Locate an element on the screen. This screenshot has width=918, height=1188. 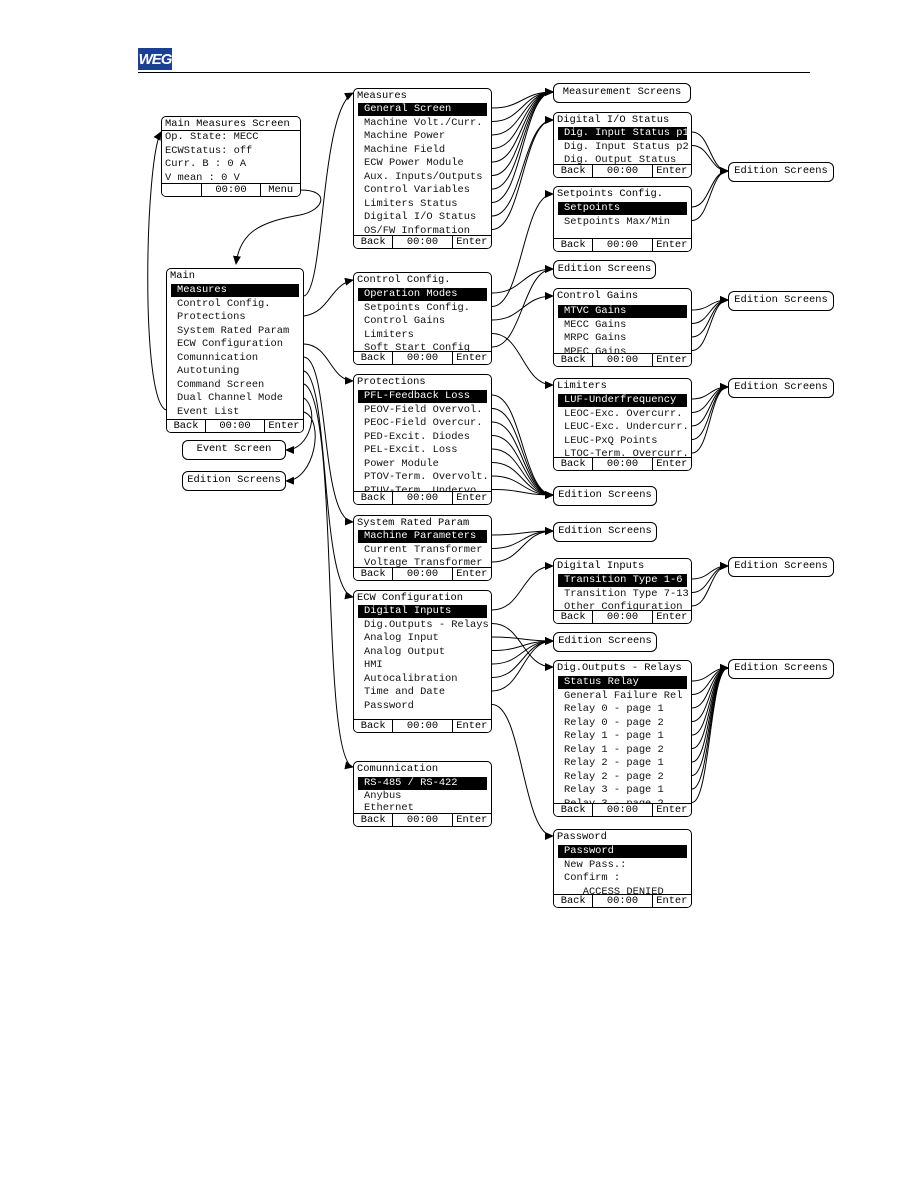
menu-item: Relay 2 - page 1 is located at coordinates (622, 763).